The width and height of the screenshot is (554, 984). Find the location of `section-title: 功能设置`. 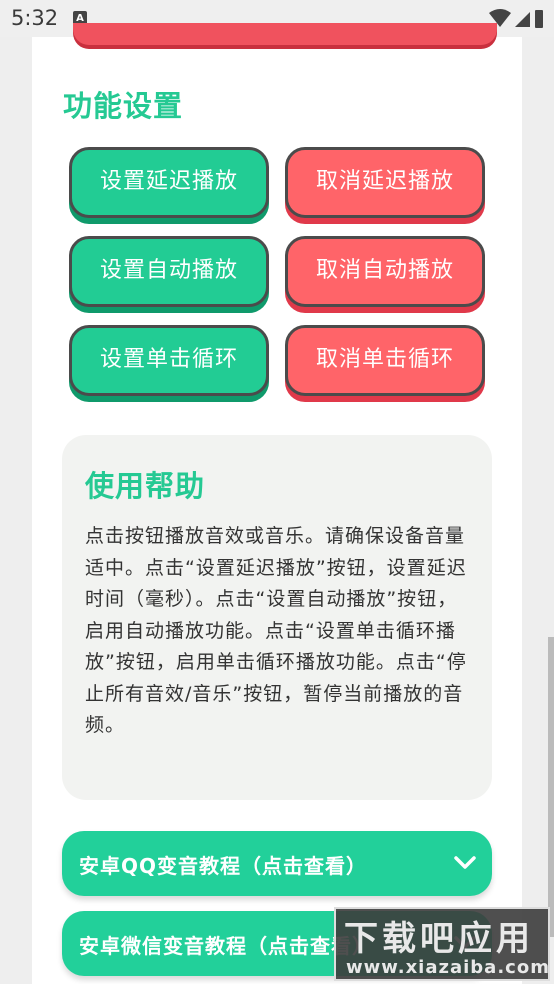

section-title: 功能设置 is located at coordinates (123, 106).